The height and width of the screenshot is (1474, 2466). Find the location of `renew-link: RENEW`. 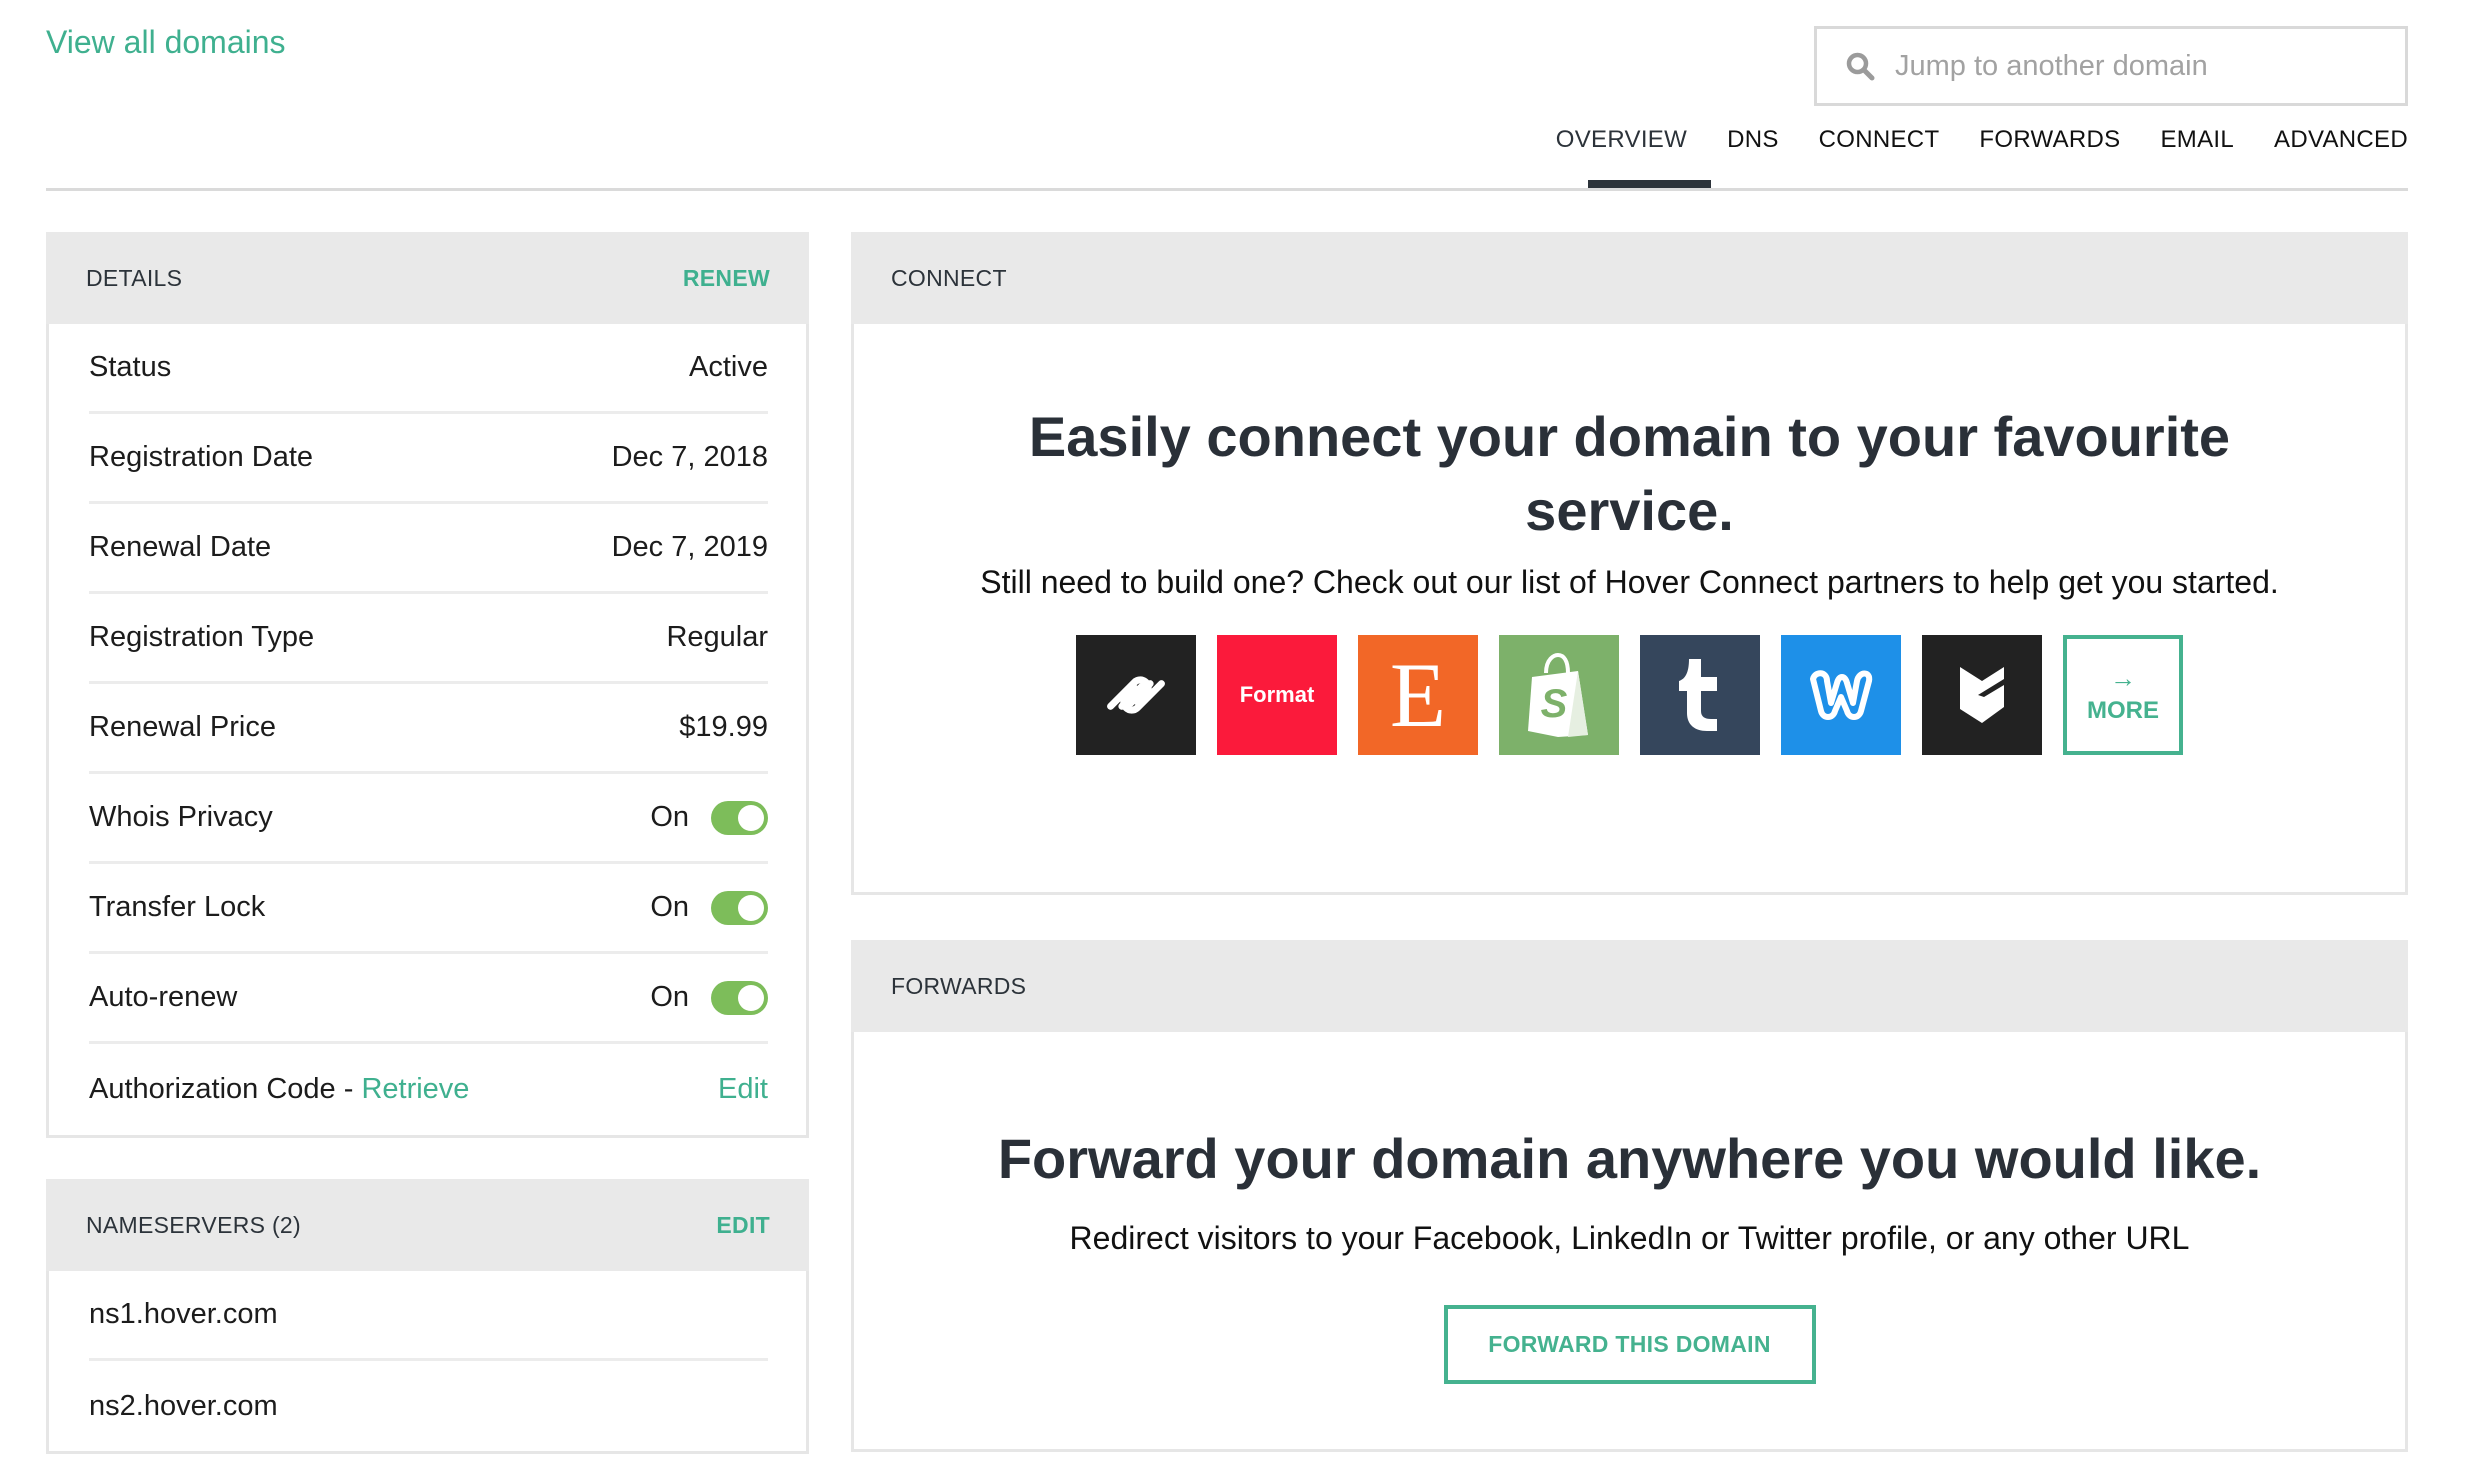

renew-link: RENEW is located at coordinates (726, 278).